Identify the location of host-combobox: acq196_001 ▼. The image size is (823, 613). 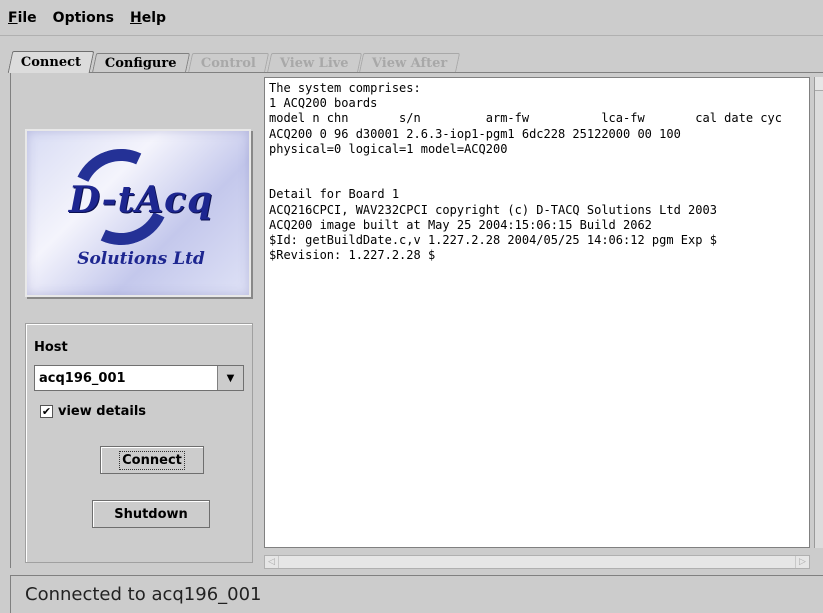
(139, 378).